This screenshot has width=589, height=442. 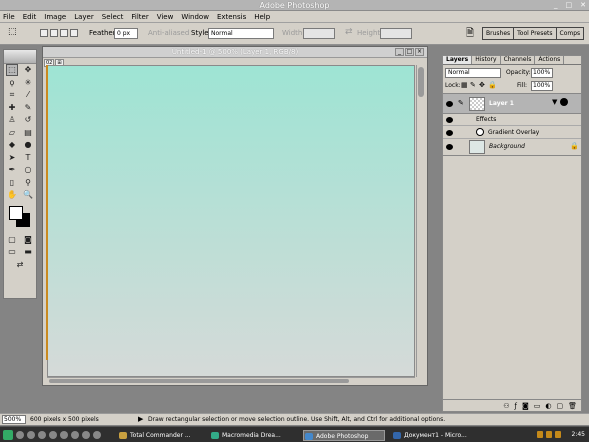 I want to click on tab-actions: Actions, so click(x=550, y=60).